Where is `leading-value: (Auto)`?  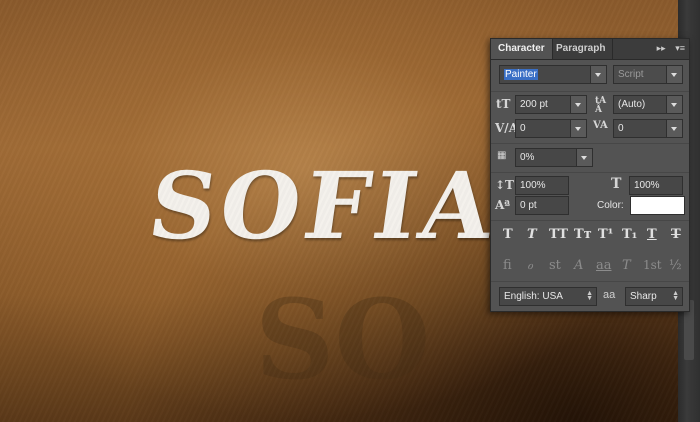
leading-value: (Auto) is located at coordinates (632, 104).